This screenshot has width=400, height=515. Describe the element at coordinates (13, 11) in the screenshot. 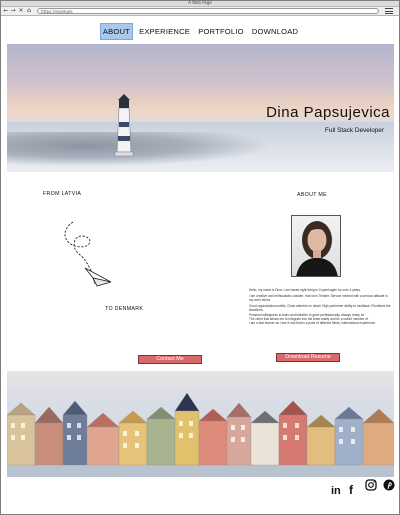

I see `forward-arrow-icon: →` at that location.